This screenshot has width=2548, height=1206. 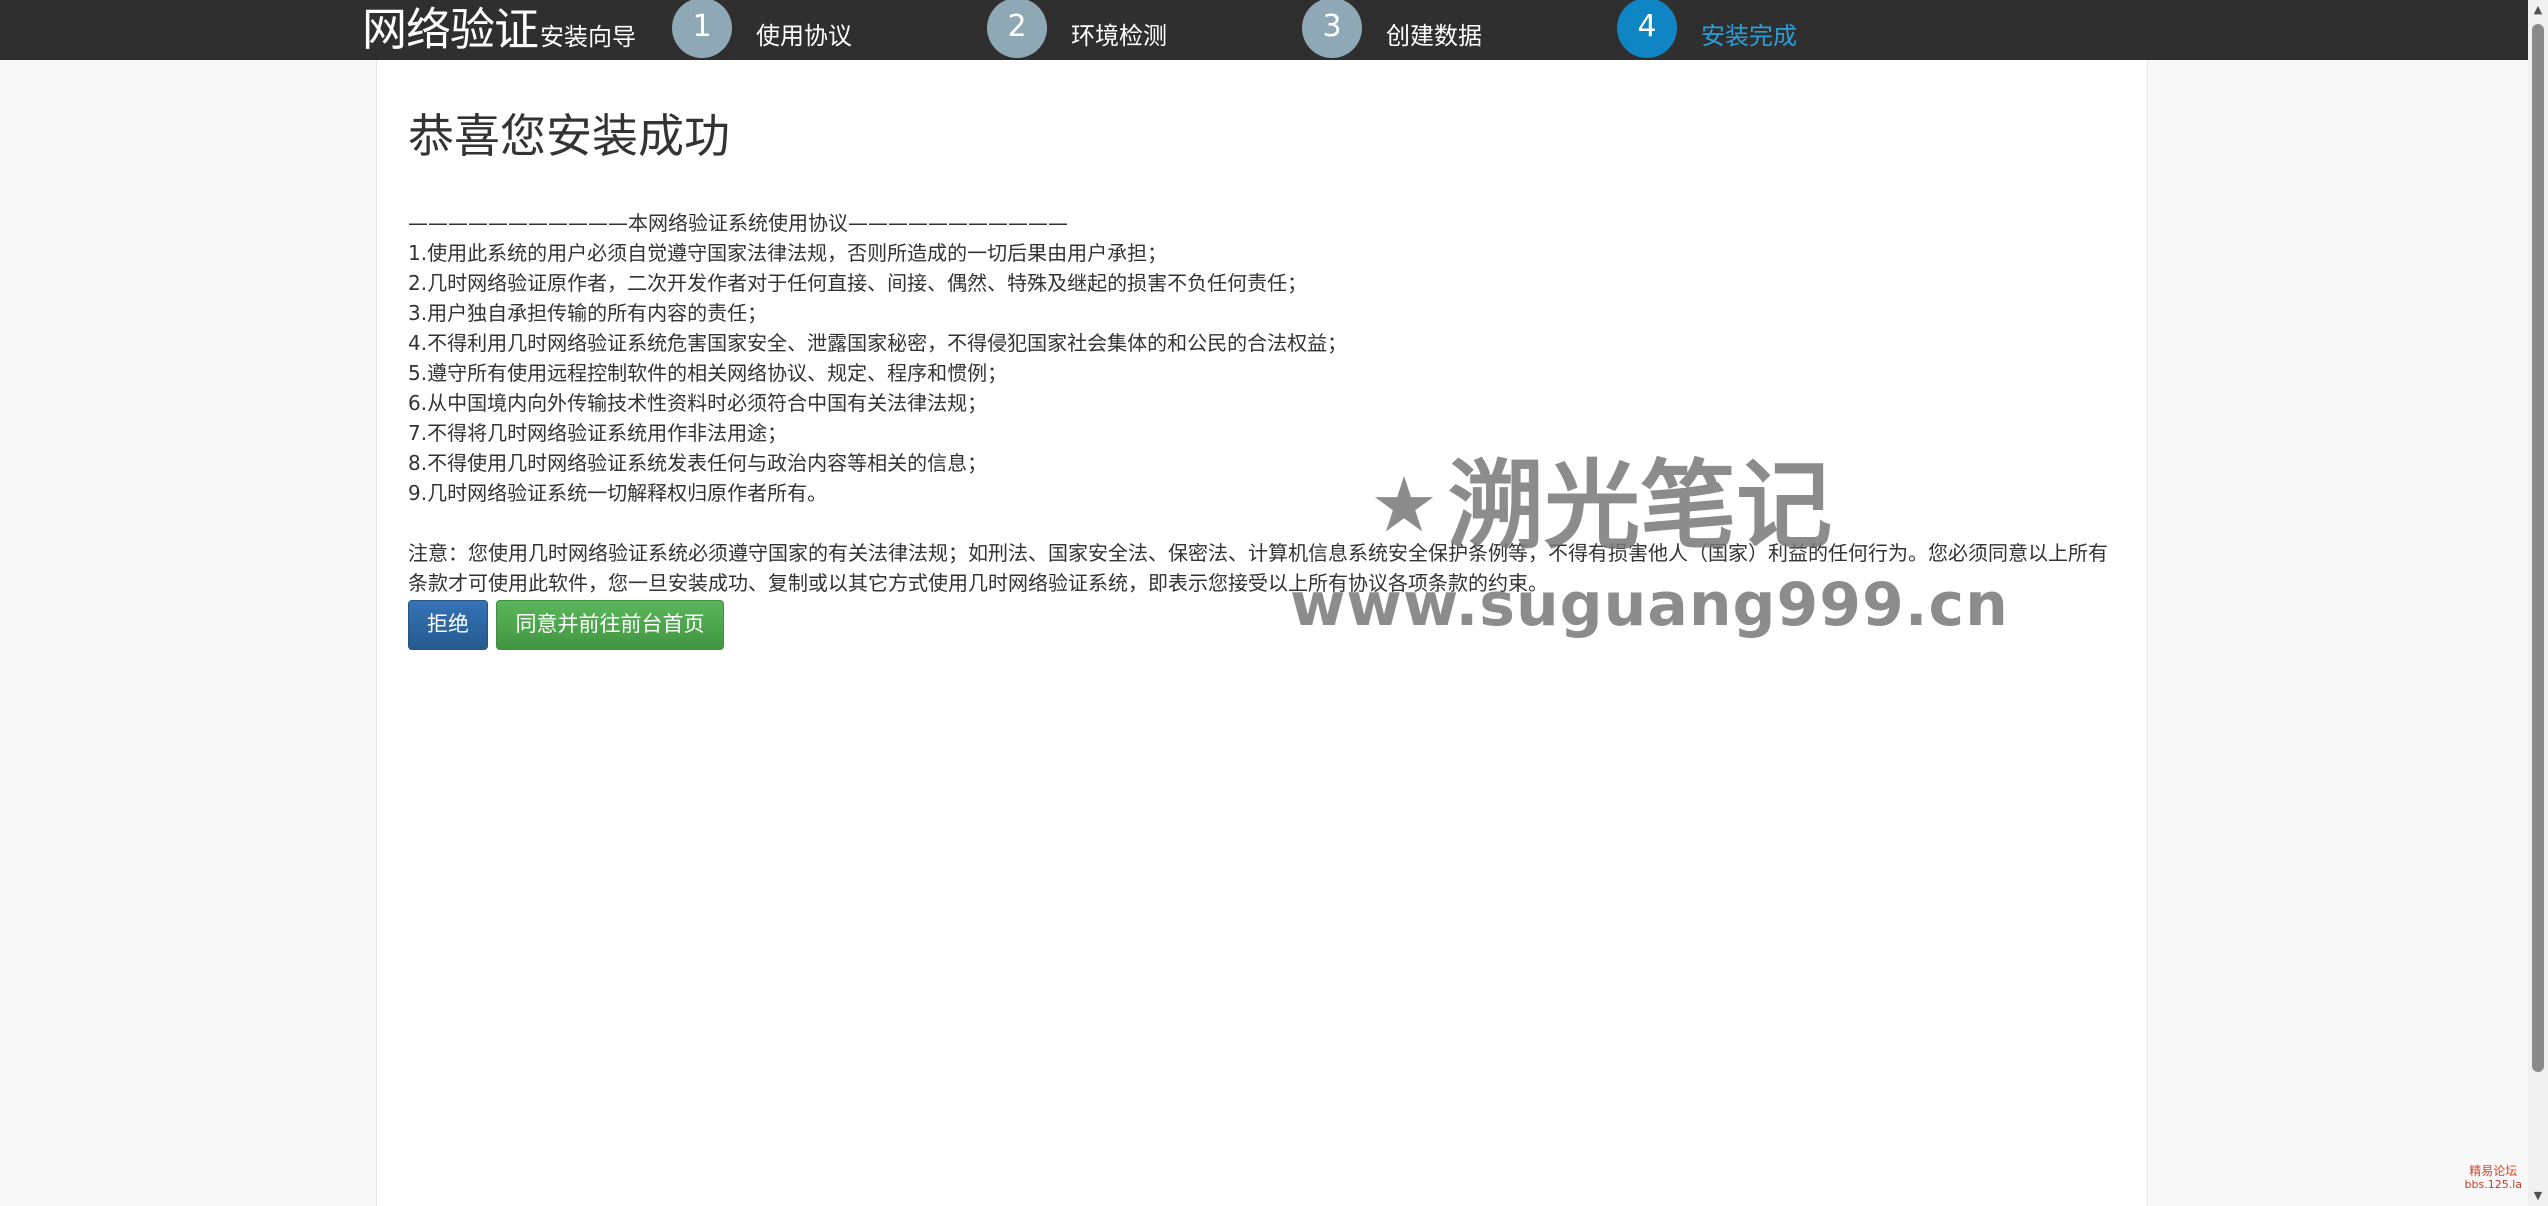 What do you see at coordinates (2493, 1184) in the screenshot?
I see `forum-url: bbs.125.la` at bounding box center [2493, 1184].